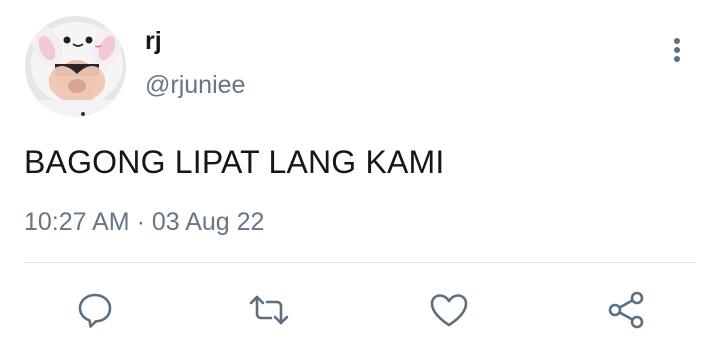  I want to click on tweet-text: BAGONG LIPAT LANG KAMI, so click(234, 162).